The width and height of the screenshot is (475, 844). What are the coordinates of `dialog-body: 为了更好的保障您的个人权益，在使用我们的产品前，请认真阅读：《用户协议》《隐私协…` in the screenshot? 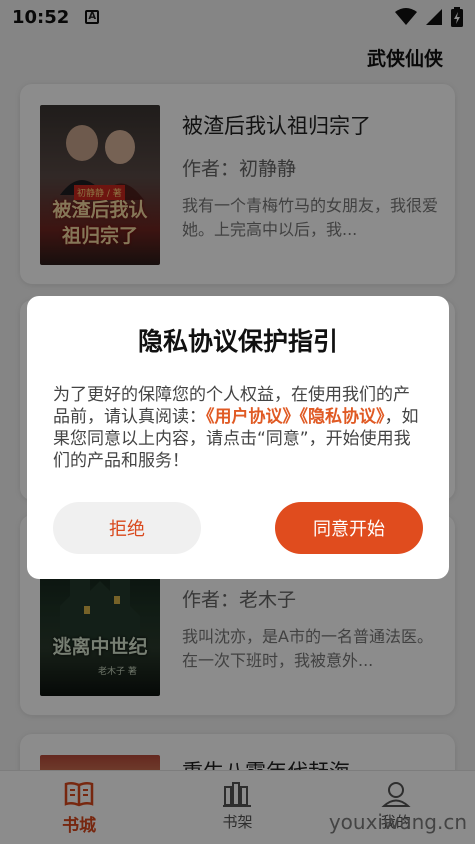 It's located at (239, 428).